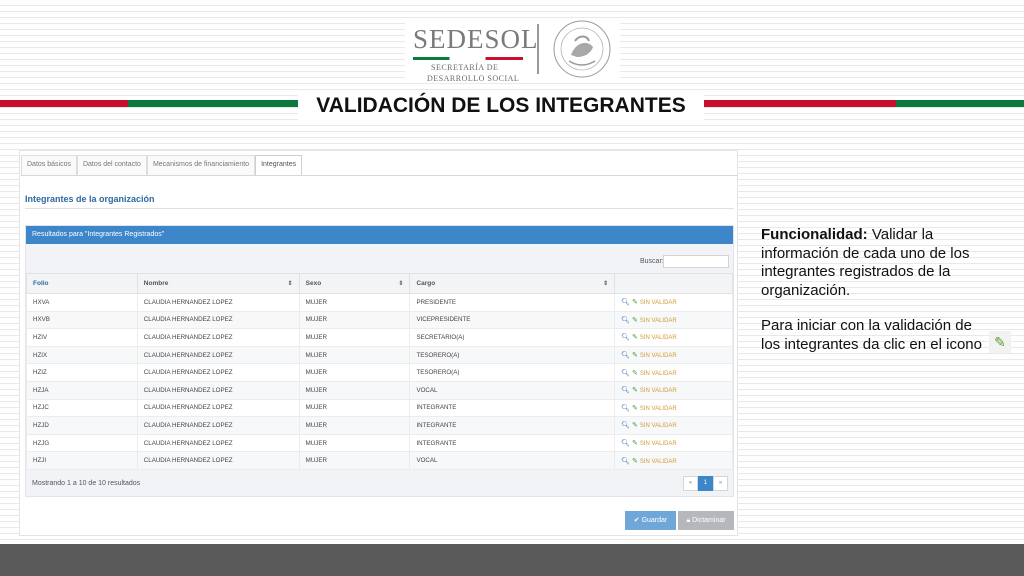 The width and height of the screenshot is (1024, 576). Describe the element at coordinates (476, 39) in the screenshot. I see `brand-name: SEDESOL` at that location.